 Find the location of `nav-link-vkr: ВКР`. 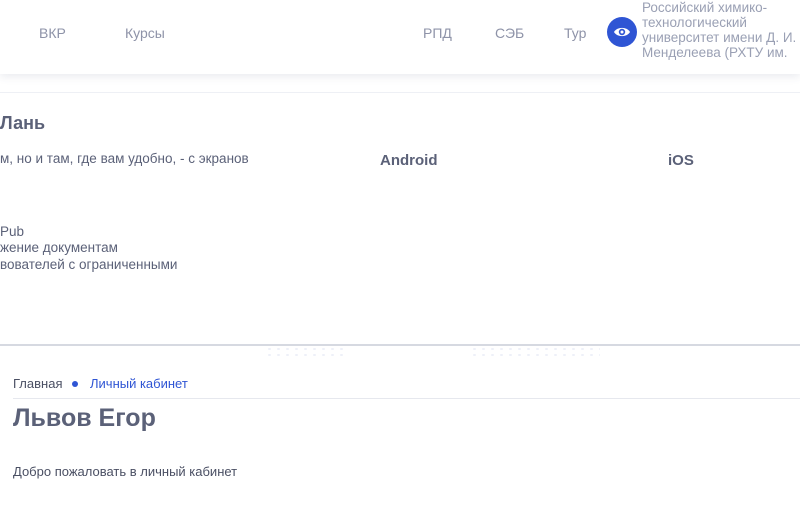

nav-link-vkr: ВКР is located at coordinates (52, 33).